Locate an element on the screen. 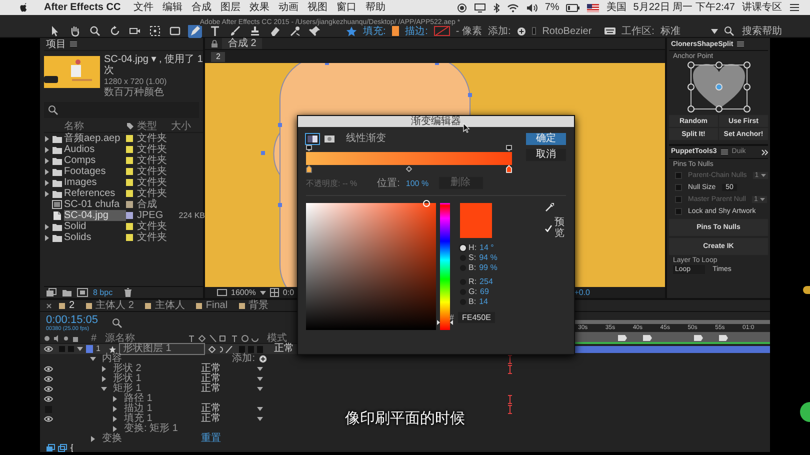 This screenshot has width=810, height=455. channel-label: G: is located at coordinates (472, 292).